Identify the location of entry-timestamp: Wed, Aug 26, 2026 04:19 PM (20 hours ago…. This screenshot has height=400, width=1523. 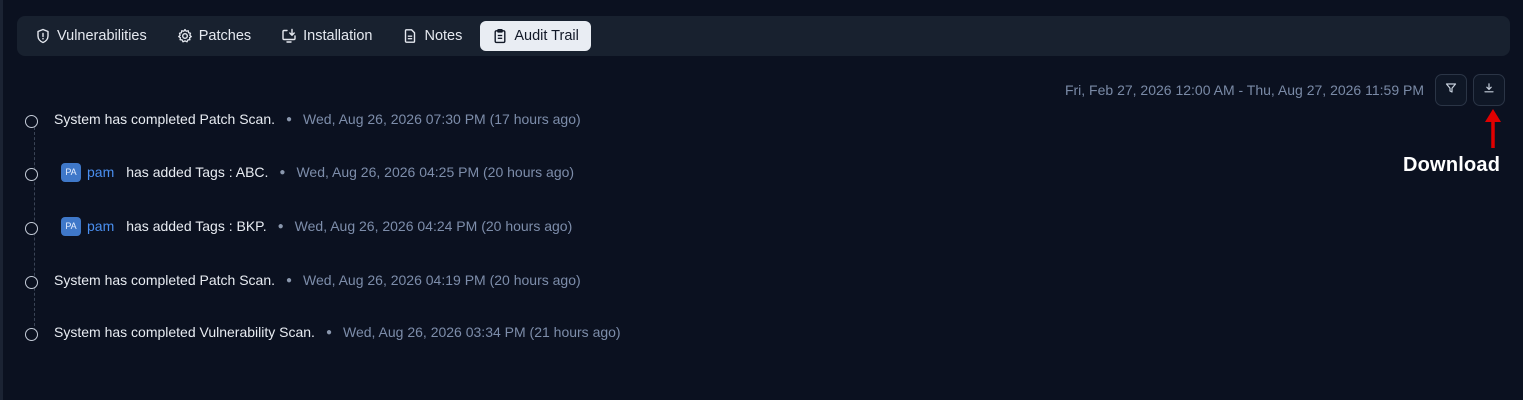
(442, 280).